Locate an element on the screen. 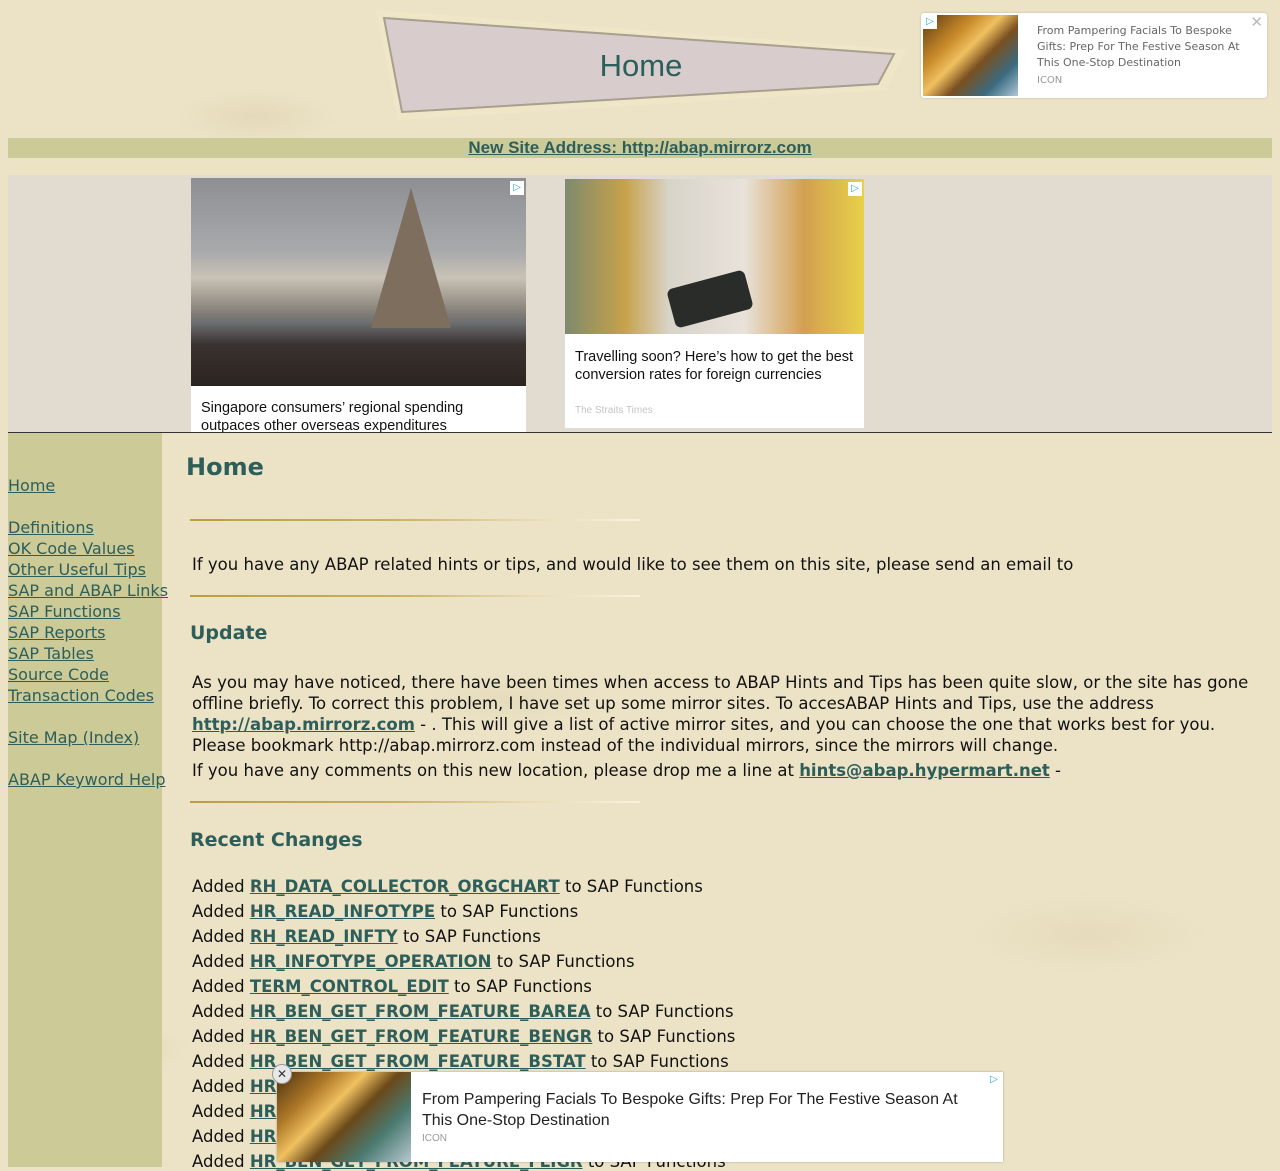  recent-changes-heading: Recent Changes is located at coordinates (276, 840).